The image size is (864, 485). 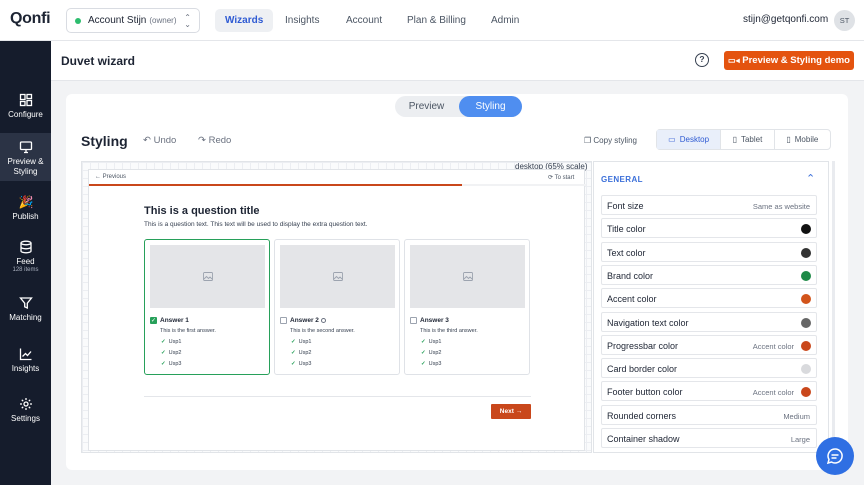 I want to click on setting-row-navigation-text-color: Navigation text color, so click(x=709, y=321).